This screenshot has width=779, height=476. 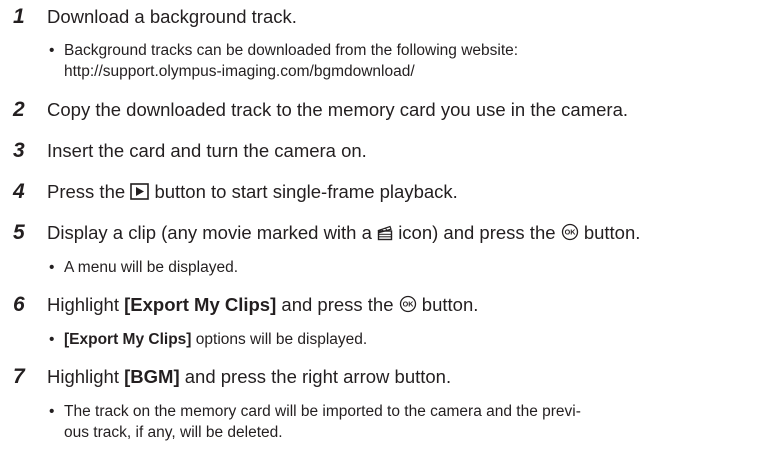 I want to click on step-1: 1 Download a background track., so click(x=389, y=17).